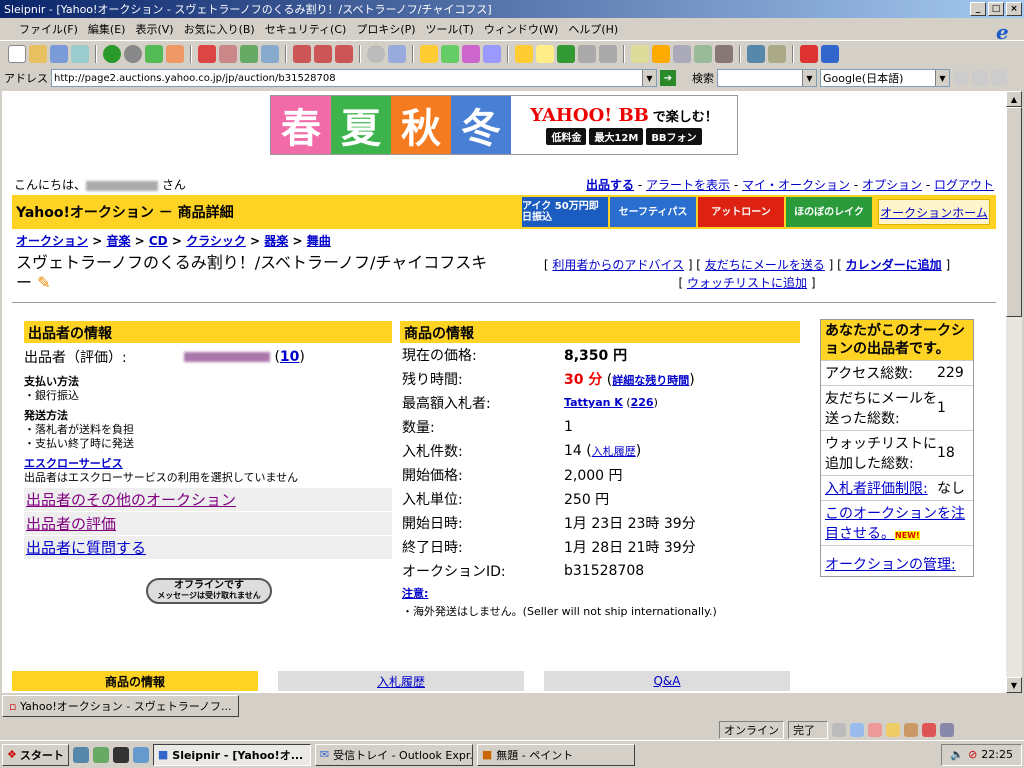 This screenshot has height=768, width=1024. I want to click on capture-icon, so click(682, 53).